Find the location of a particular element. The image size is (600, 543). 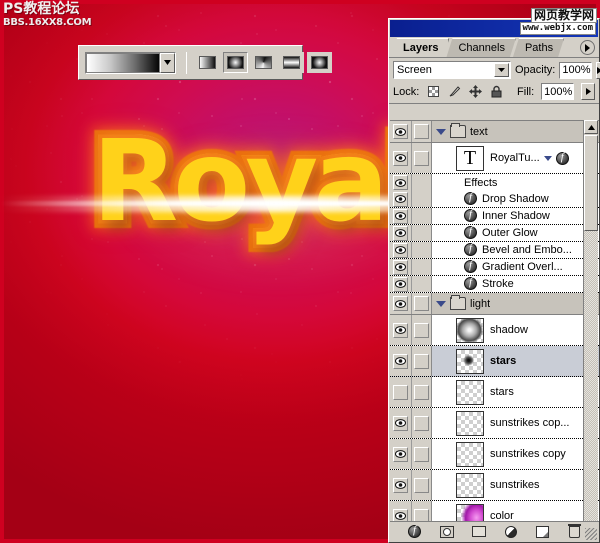

blend-mode-select: Screen is located at coordinates (452, 70).